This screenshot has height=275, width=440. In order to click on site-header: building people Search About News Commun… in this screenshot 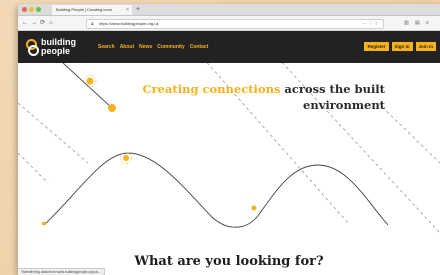, I will do `click(229, 47)`.